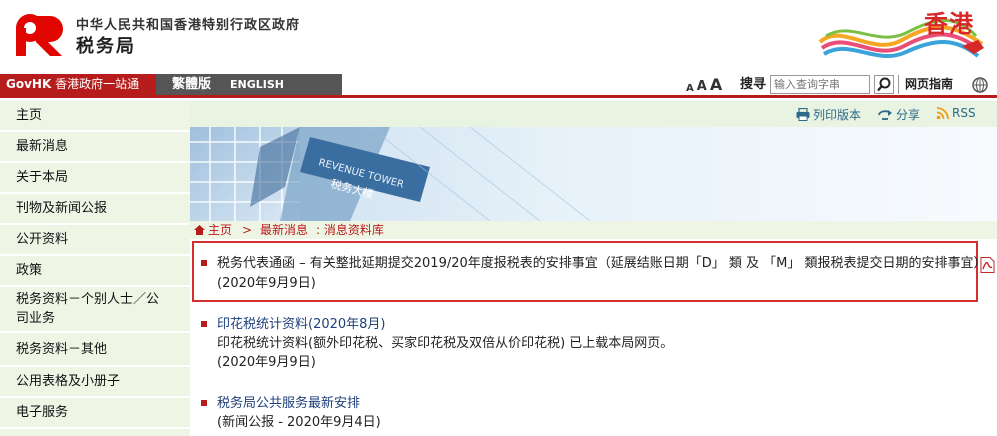  I want to click on lang-traditional-link: 繁體版, so click(191, 84).